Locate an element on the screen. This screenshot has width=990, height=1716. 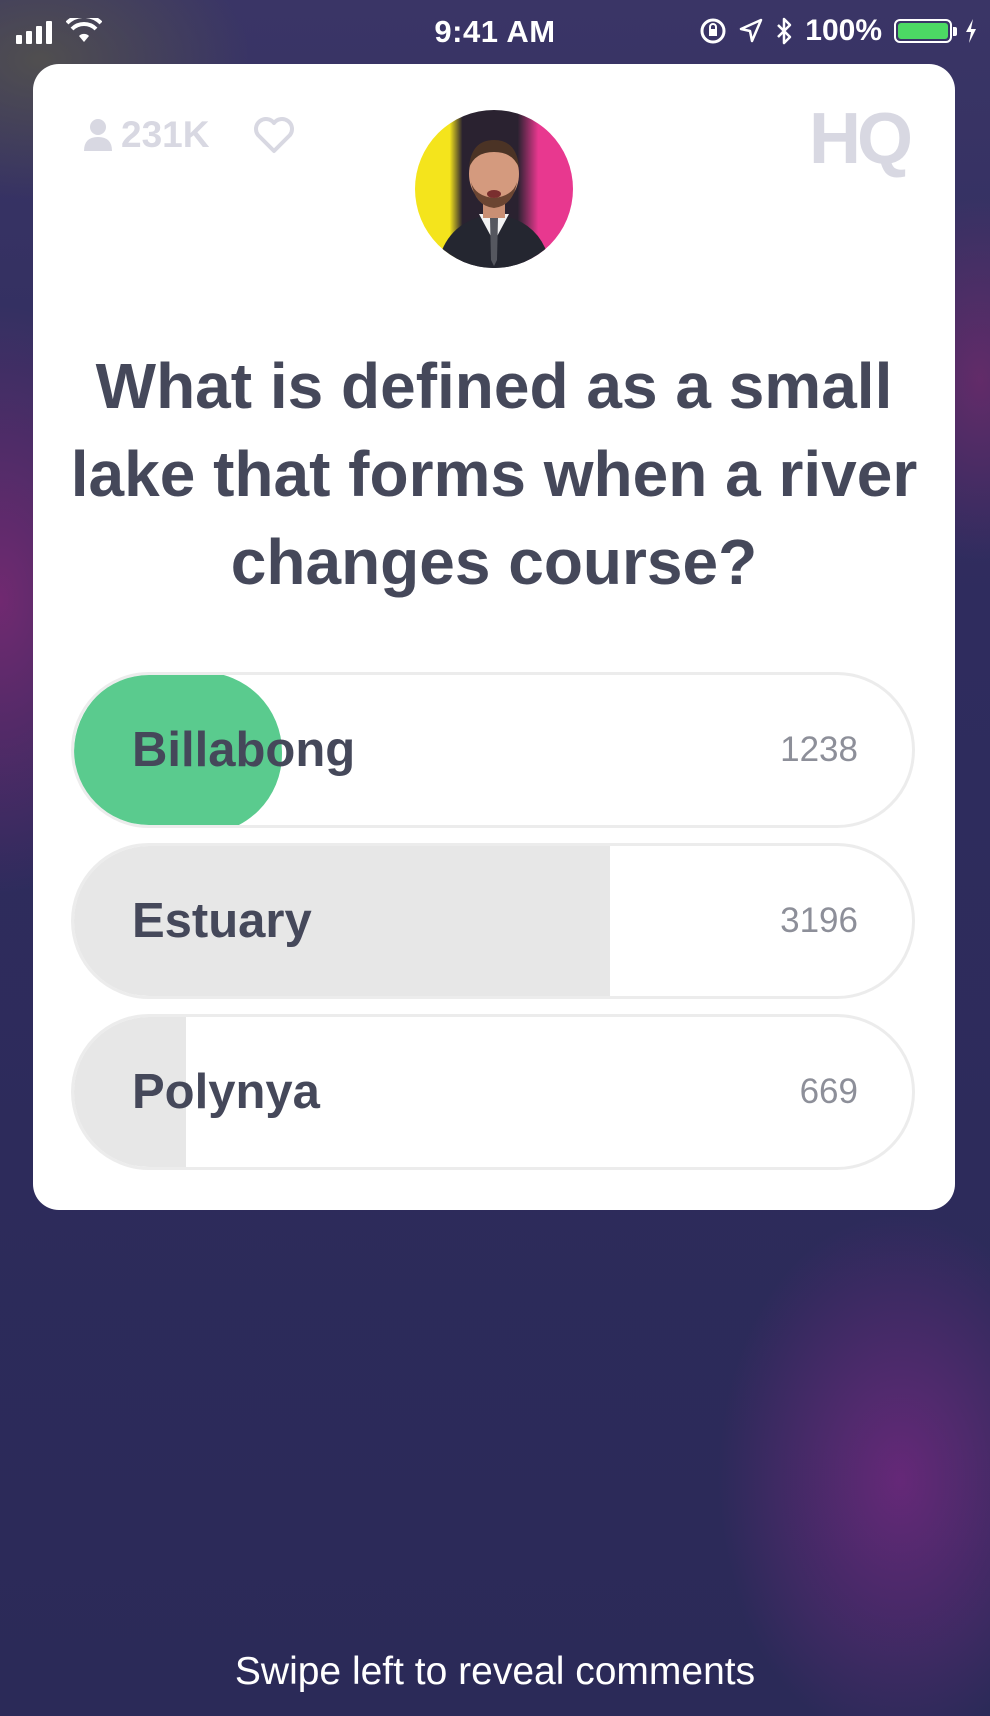
viewer-count: 231K is located at coordinates (145, 135).